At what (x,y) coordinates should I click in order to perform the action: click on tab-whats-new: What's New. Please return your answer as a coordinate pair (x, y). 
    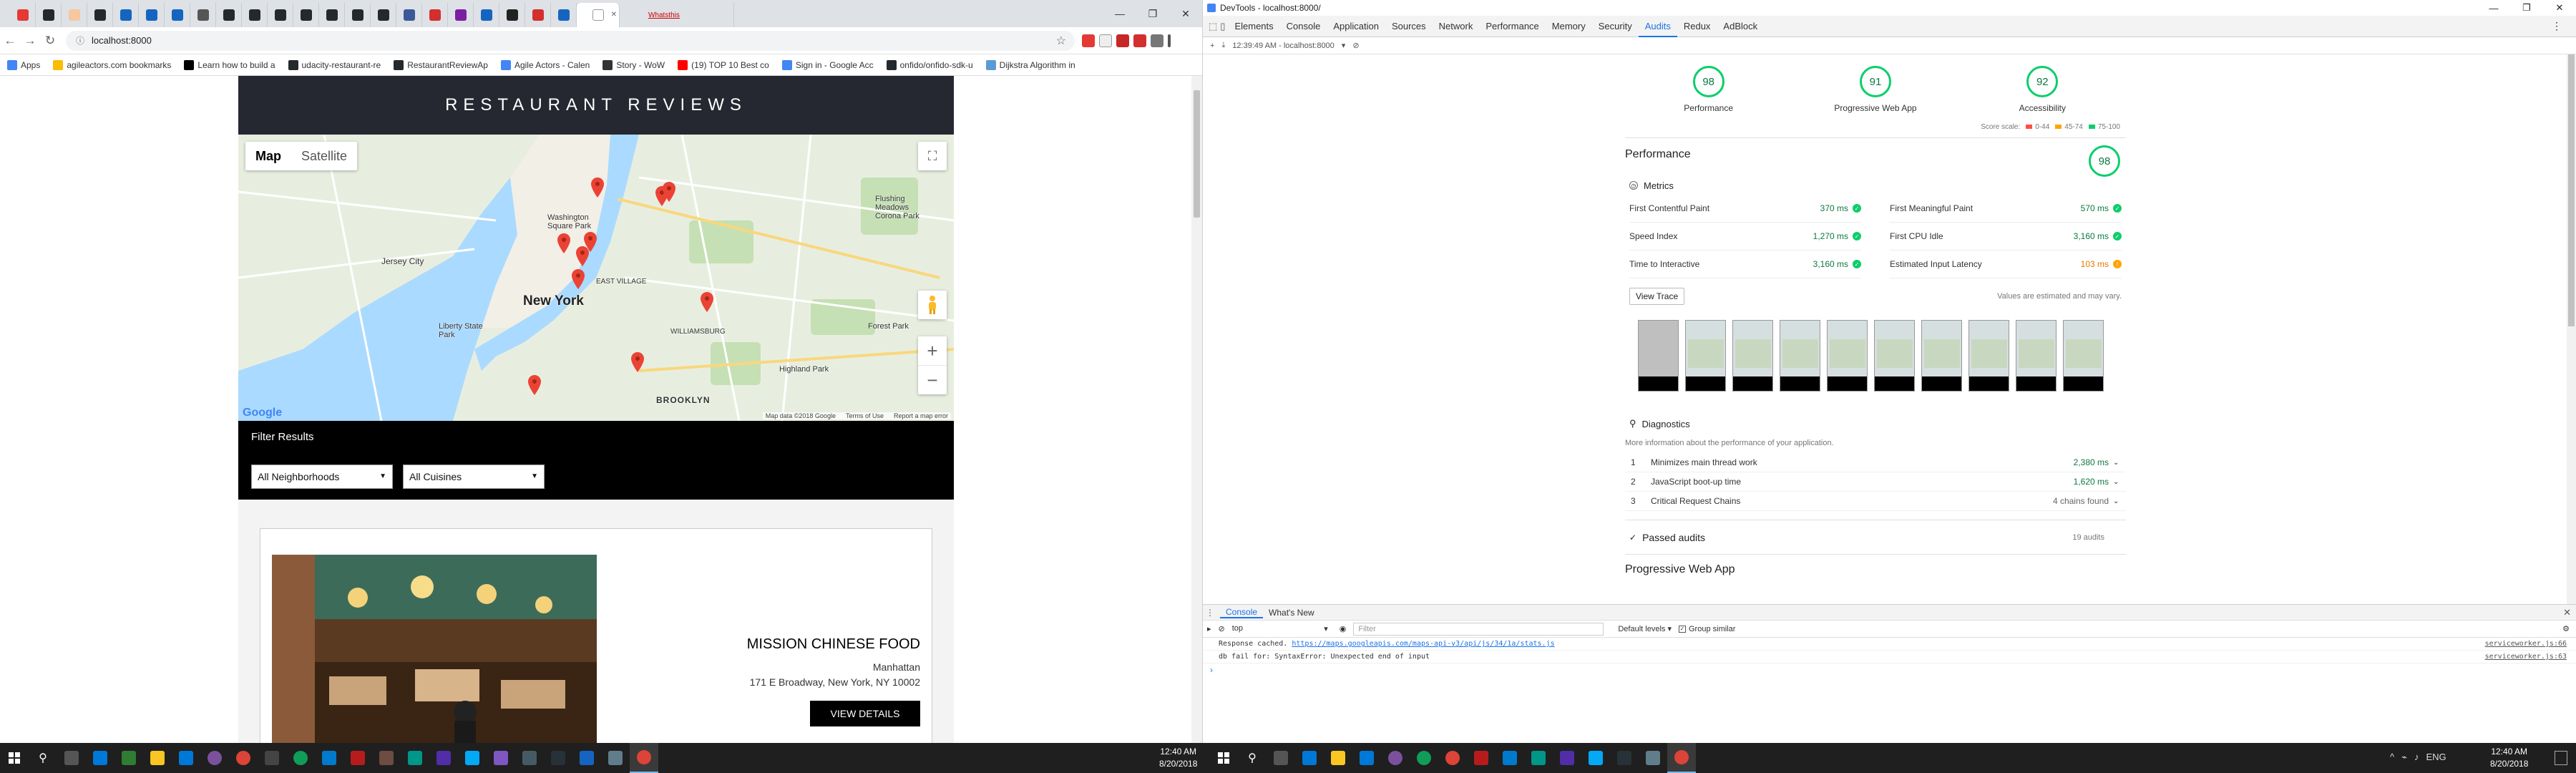
    Looking at the image, I should click on (1291, 613).